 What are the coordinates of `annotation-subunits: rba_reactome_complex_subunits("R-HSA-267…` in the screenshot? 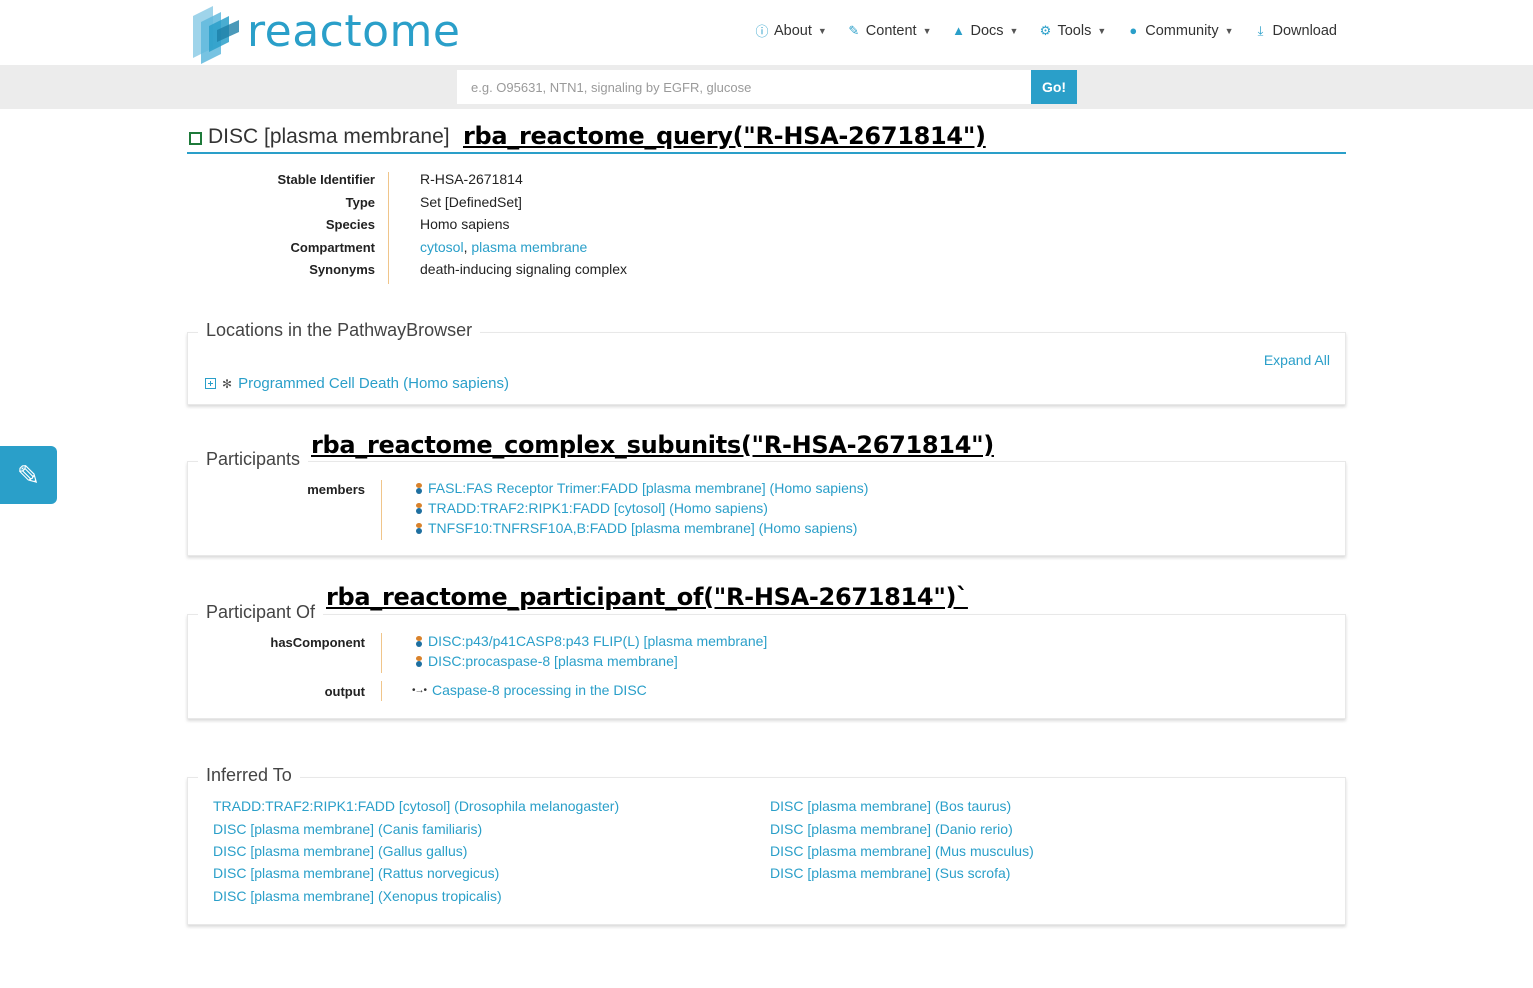 It's located at (652, 445).